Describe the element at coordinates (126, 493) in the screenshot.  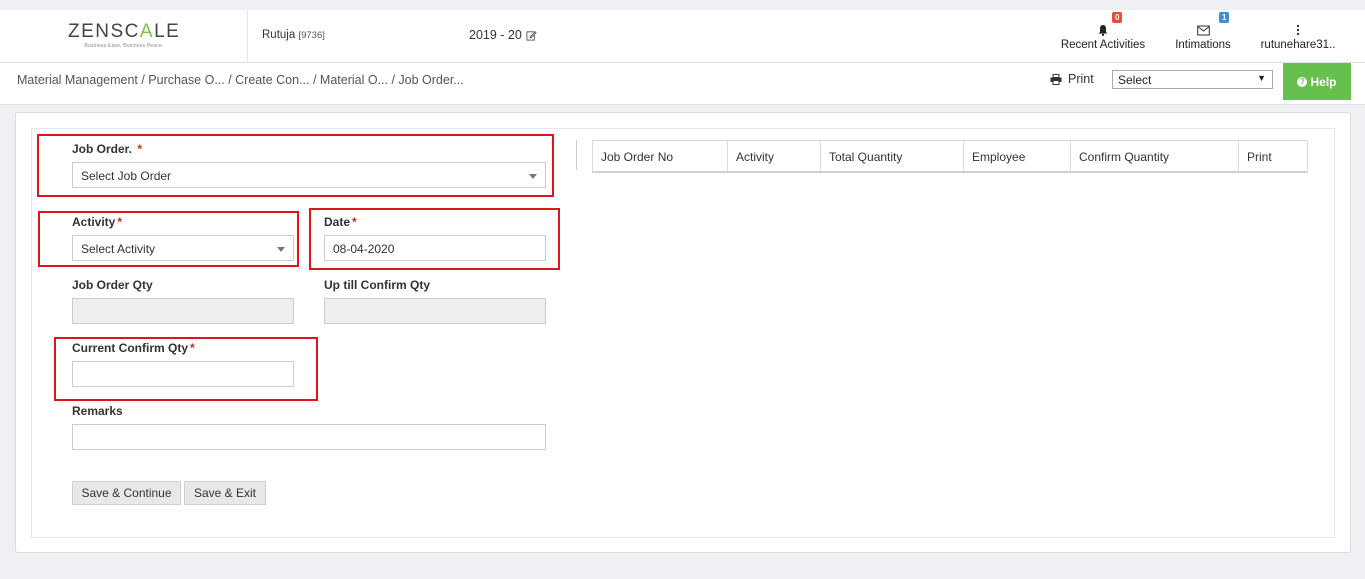
I see `save-continue-button: Save & Continue` at that location.